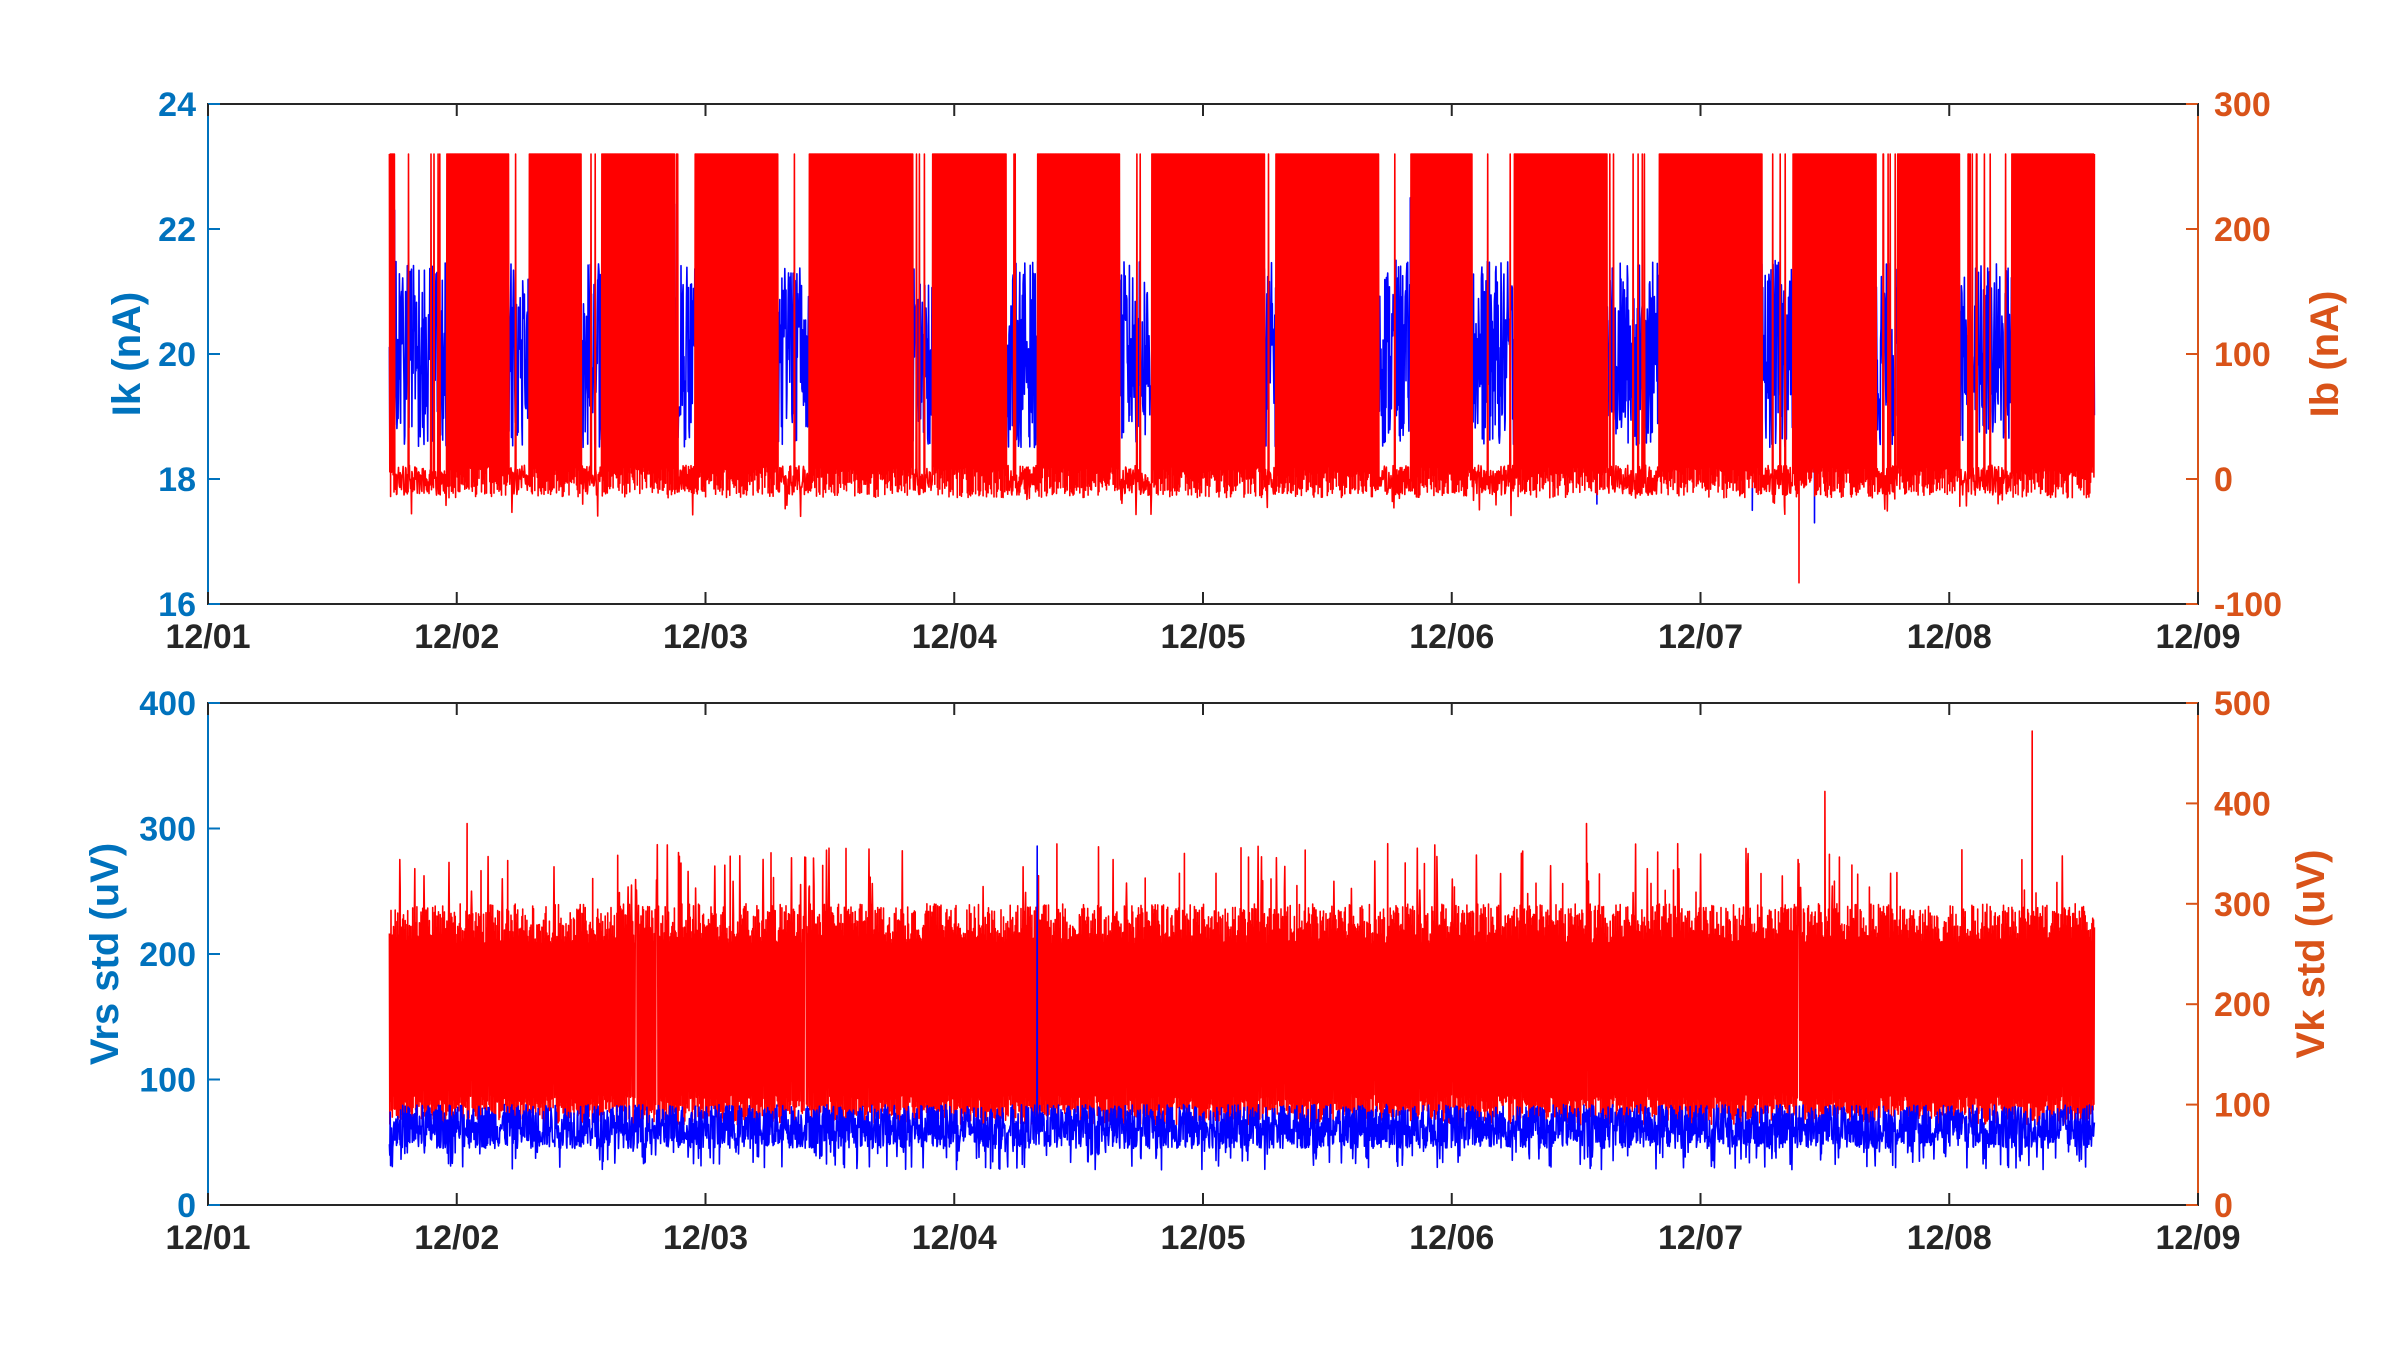 The height and width of the screenshot is (1355, 2400). What do you see at coordinates (167, 704) in the screenshot?
I see `left-tick-label: 400` at bounding box center [167, 704].